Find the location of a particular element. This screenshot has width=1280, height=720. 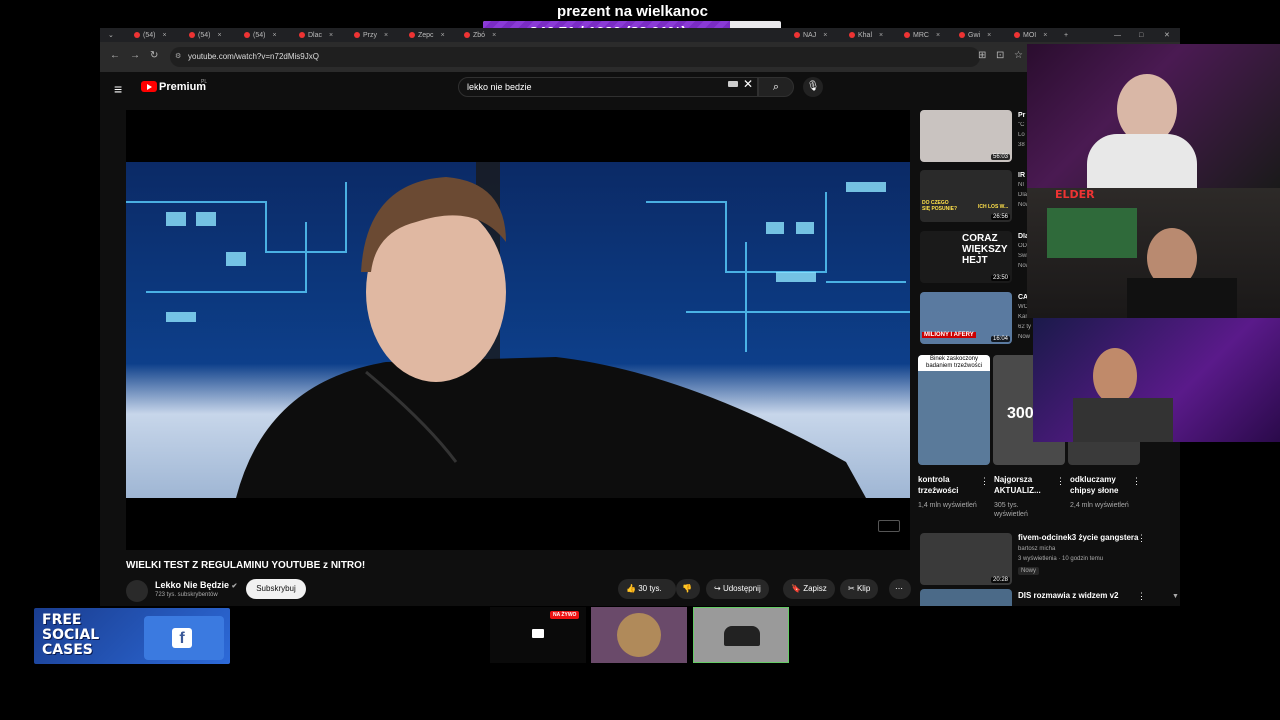

short-views-2: 305 tys. wyświetleń is located at coordinates (1011, 510).